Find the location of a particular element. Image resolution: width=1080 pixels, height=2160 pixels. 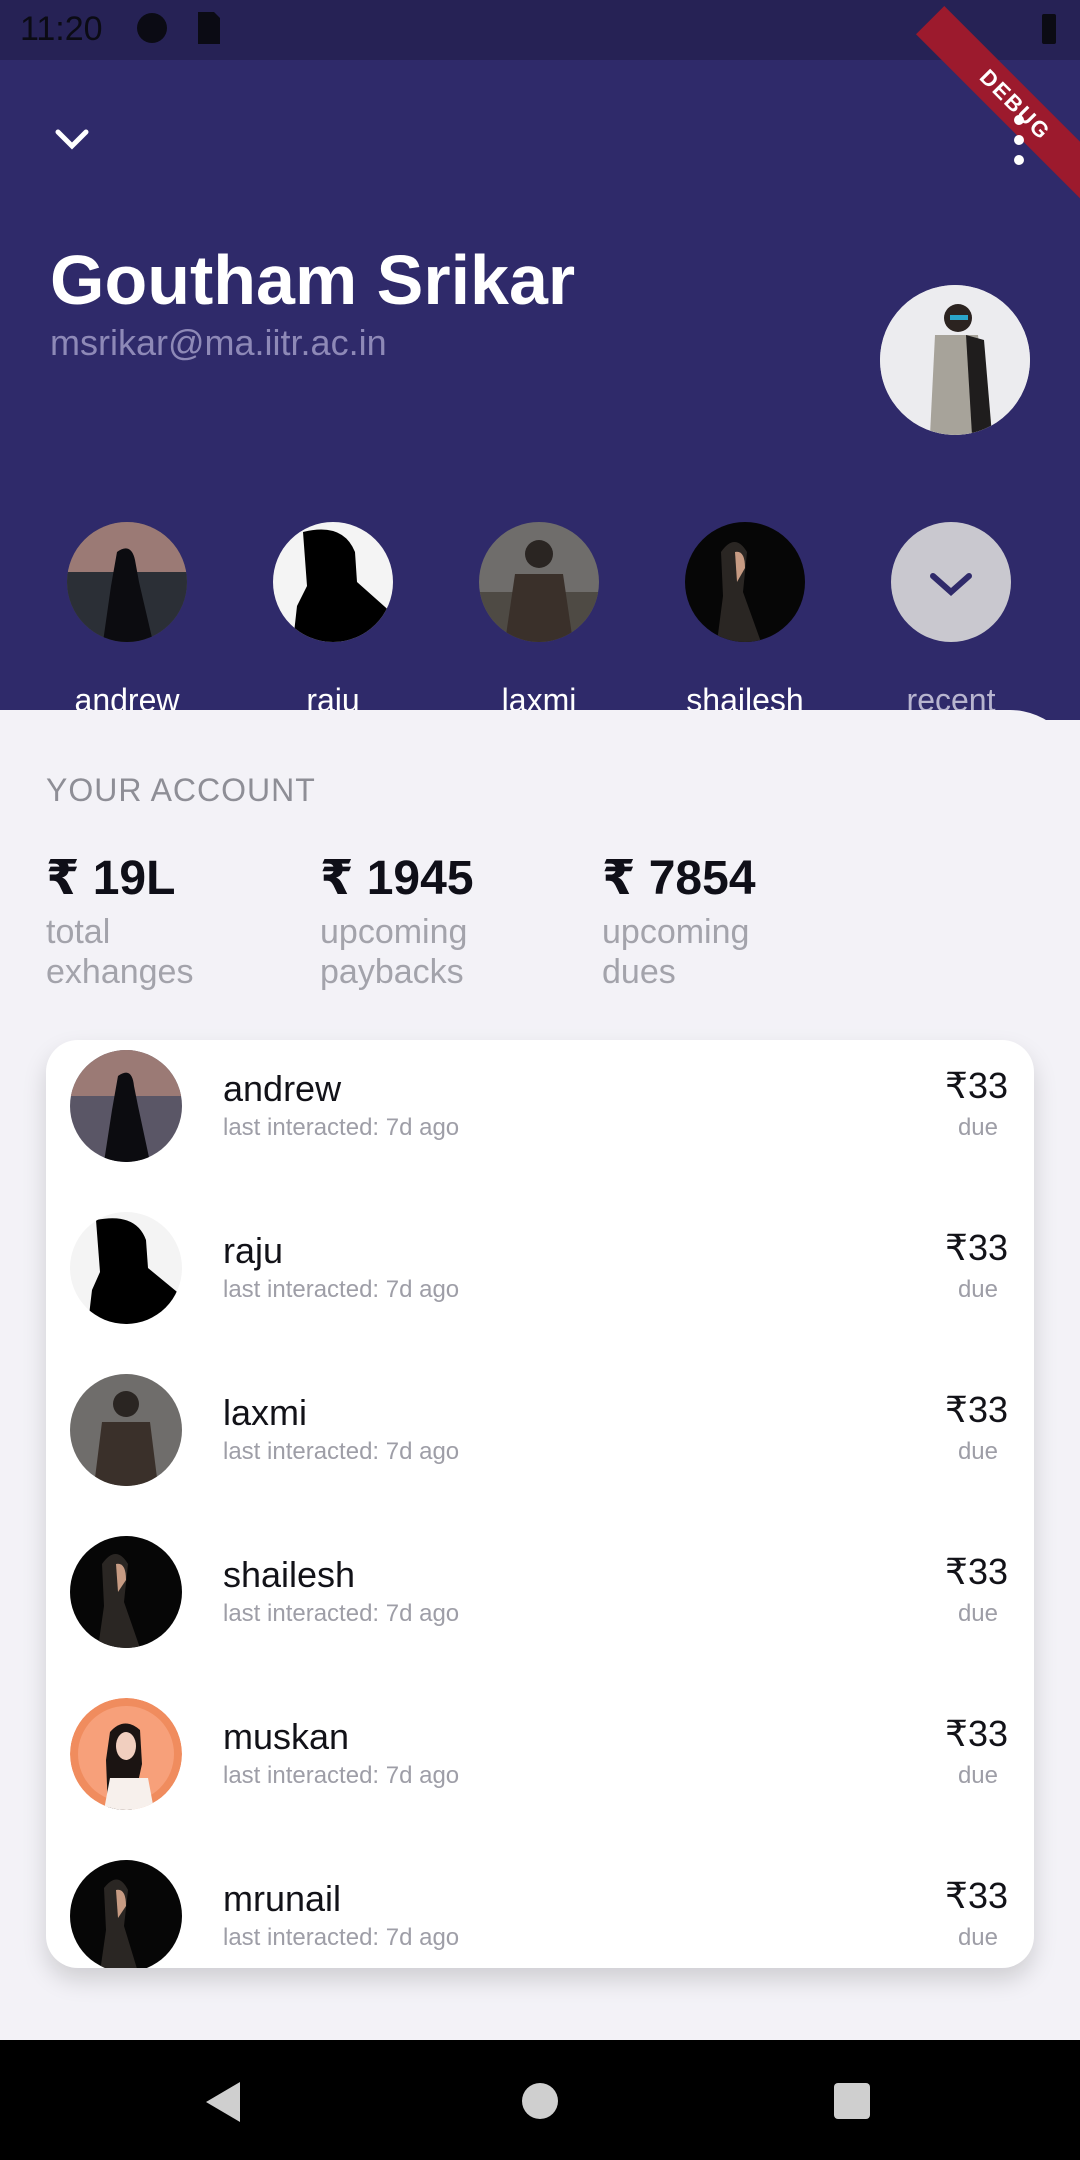

contact-andrew: andrew is located at coordinates (127, 620).